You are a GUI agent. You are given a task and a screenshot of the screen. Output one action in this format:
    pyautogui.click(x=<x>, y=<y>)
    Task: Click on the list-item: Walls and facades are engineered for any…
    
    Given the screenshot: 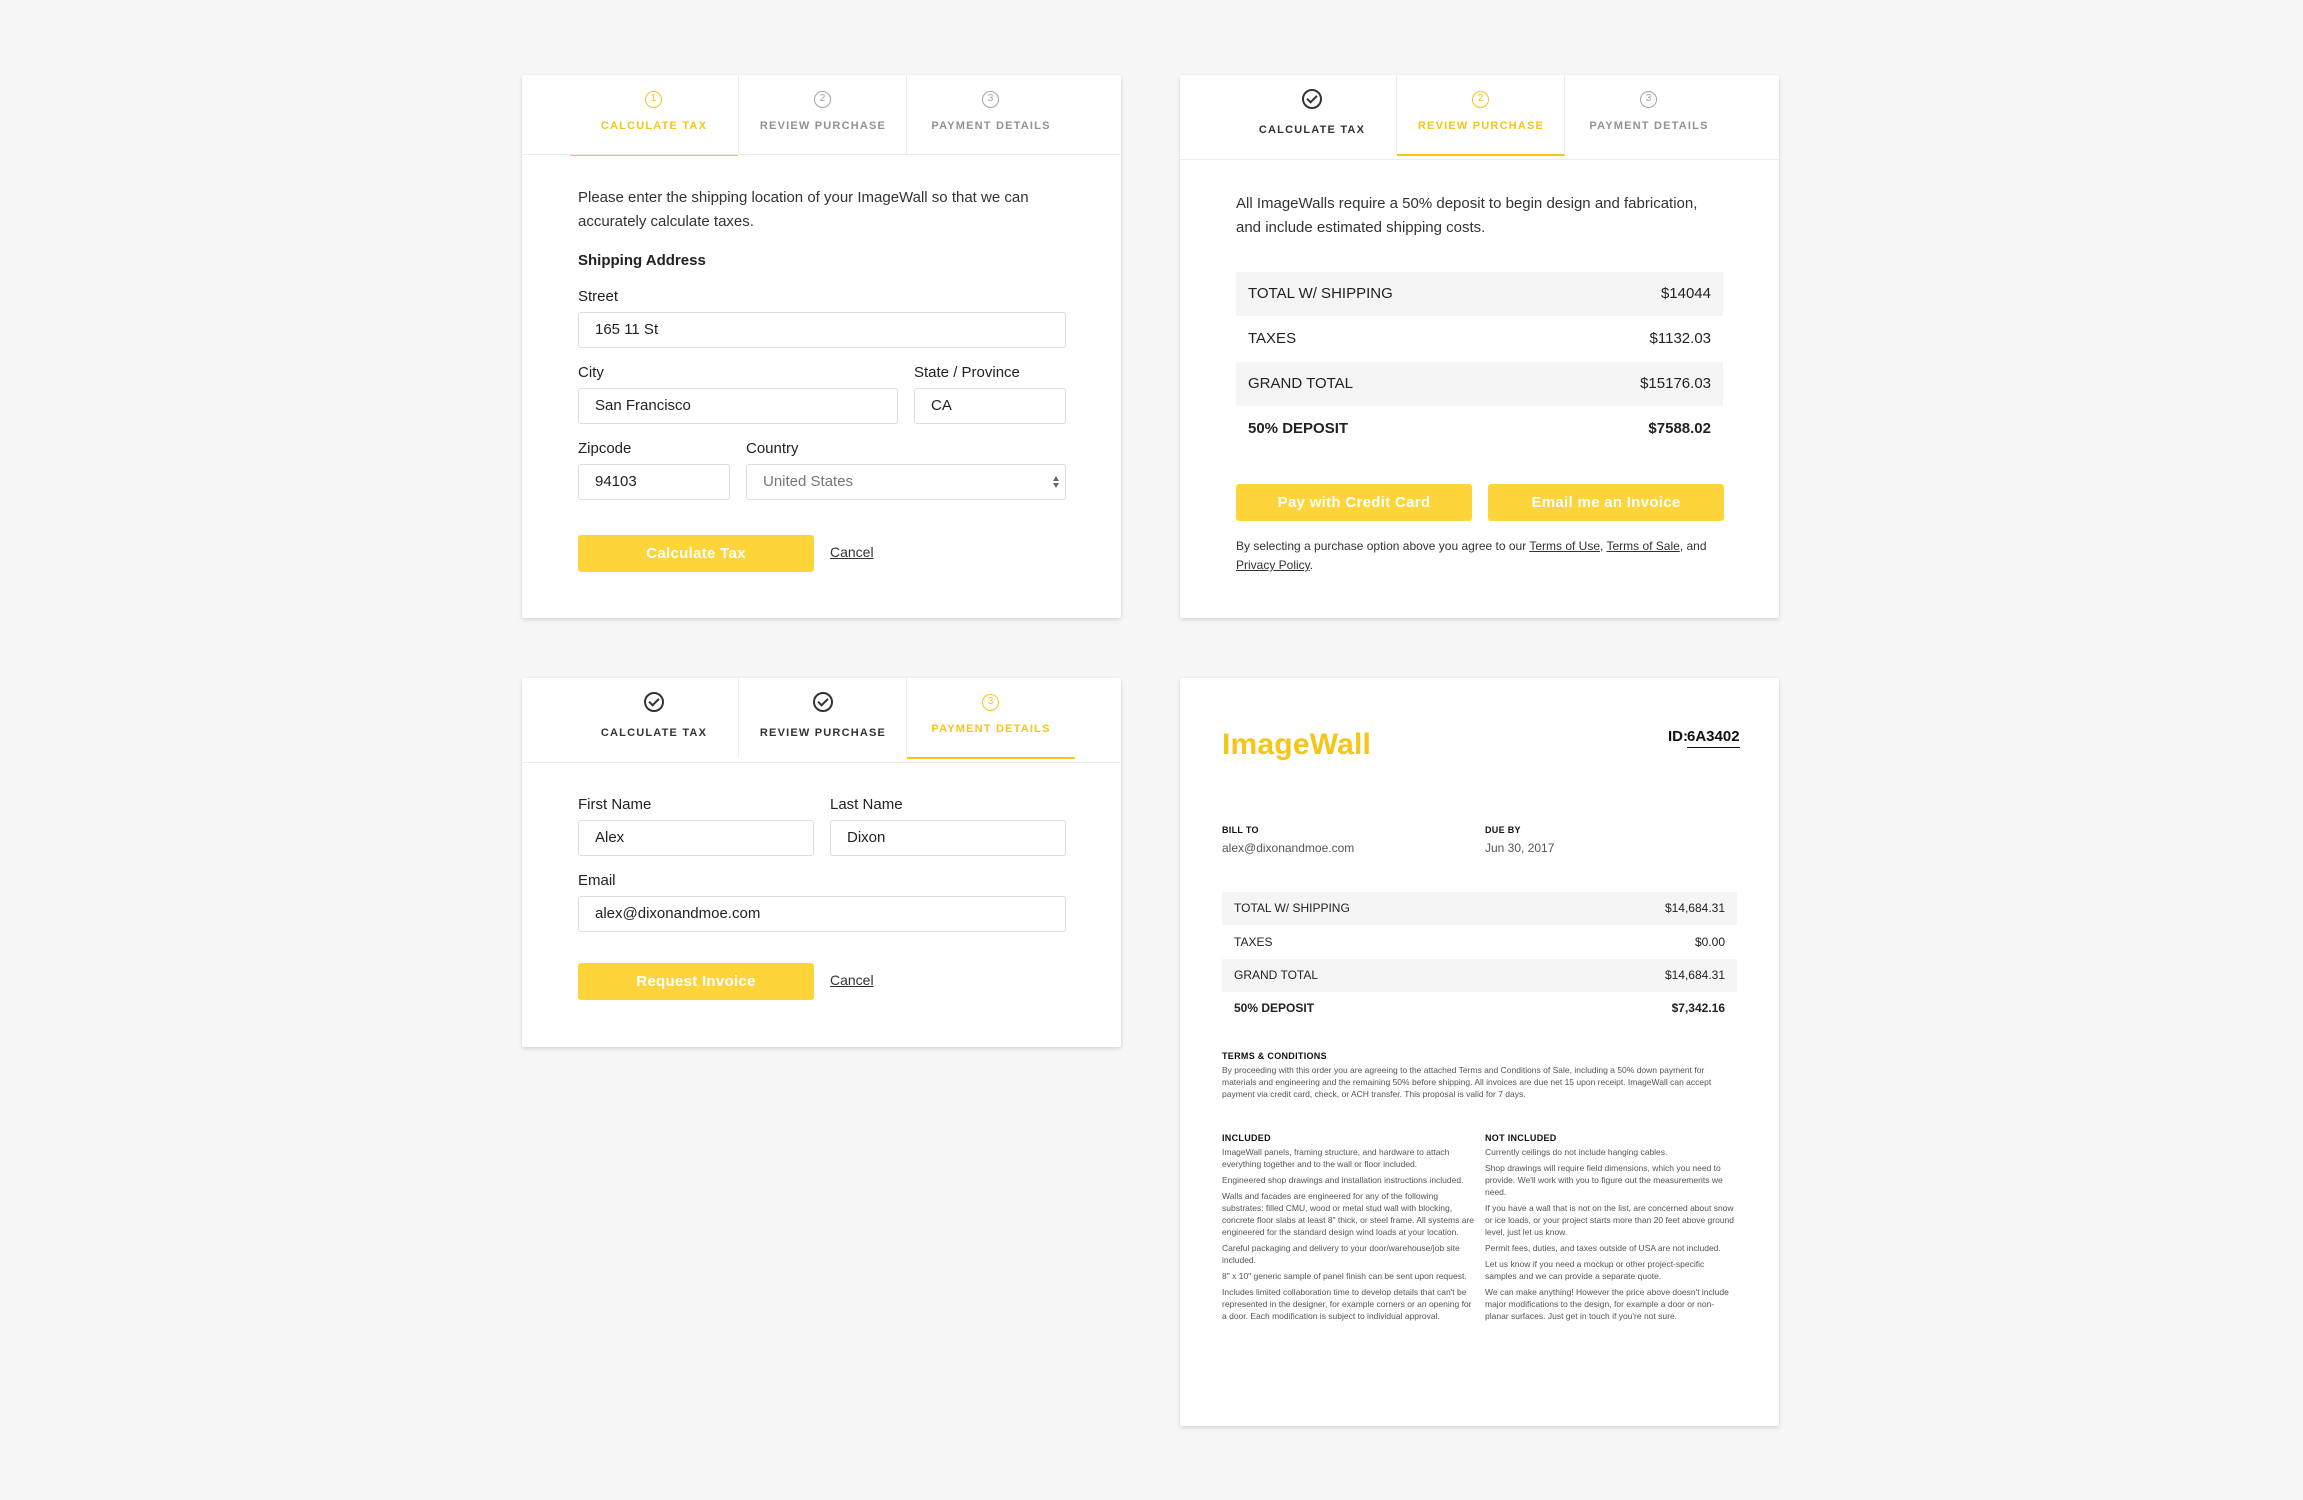 What is the action you would take?
    pyautogui.click(x=1348, y=1214)
    